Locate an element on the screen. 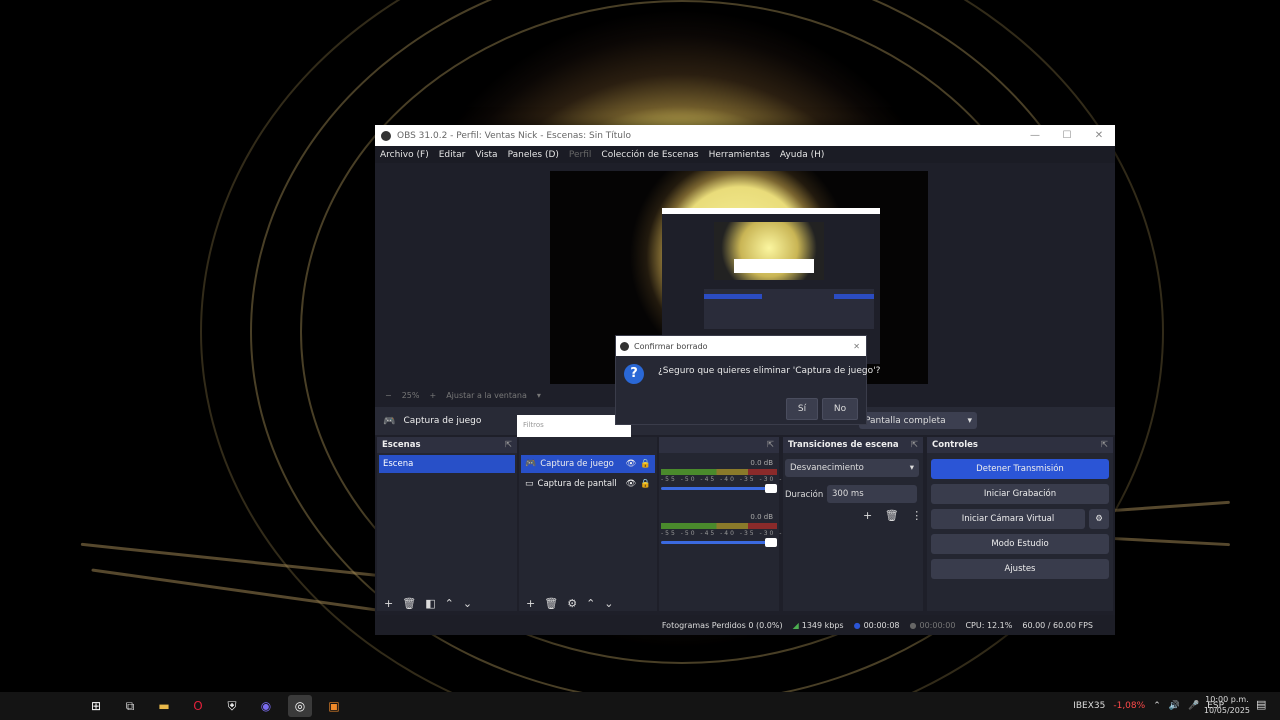 This screenshot has width=1280, height=720. more-options-icon: ⋮ is located at coordinates (916, 515).